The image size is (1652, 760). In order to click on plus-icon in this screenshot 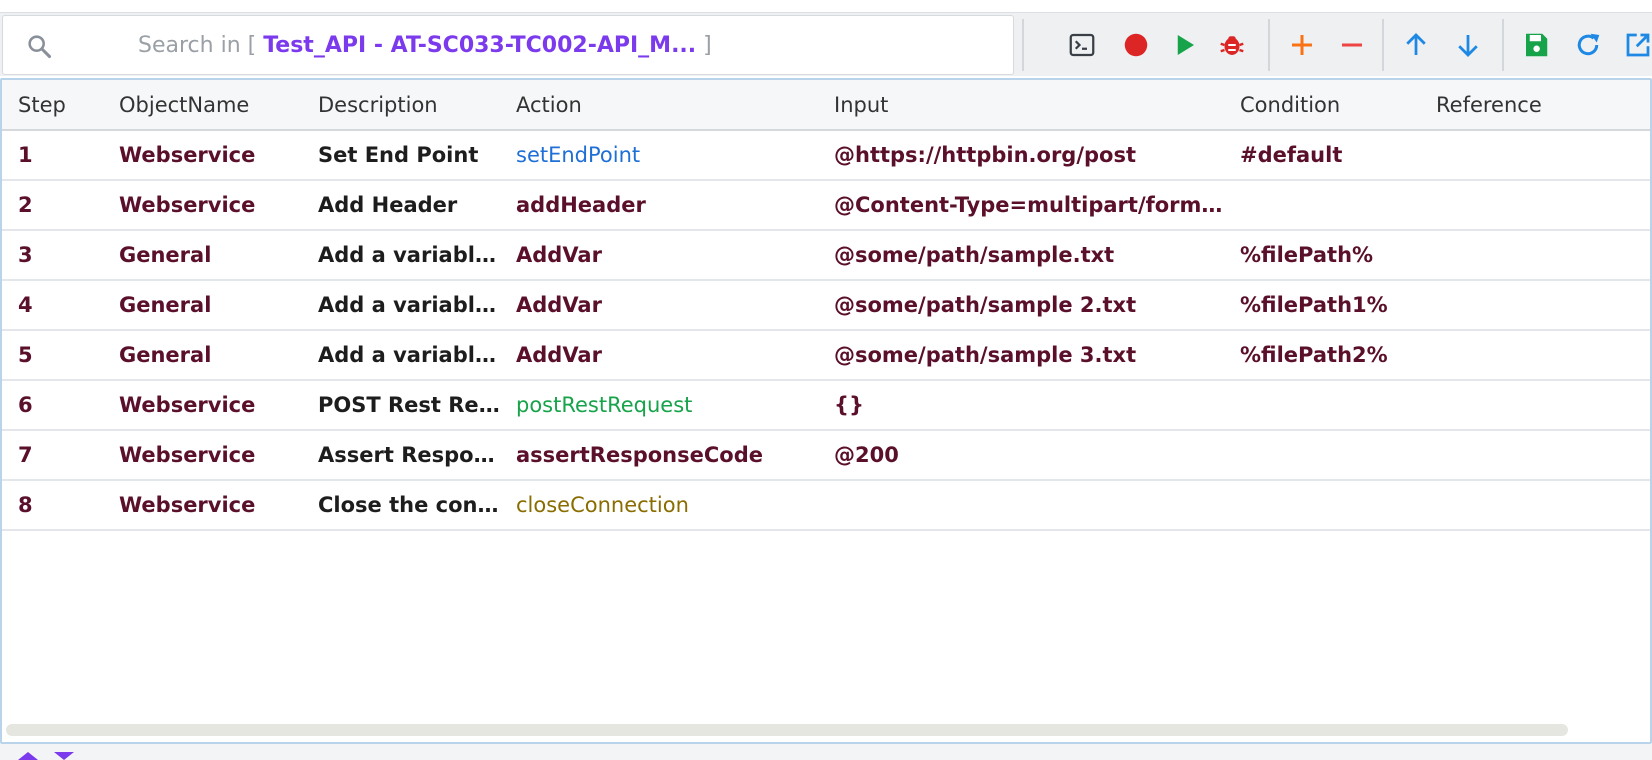, I will do `click(1302, 45)`.